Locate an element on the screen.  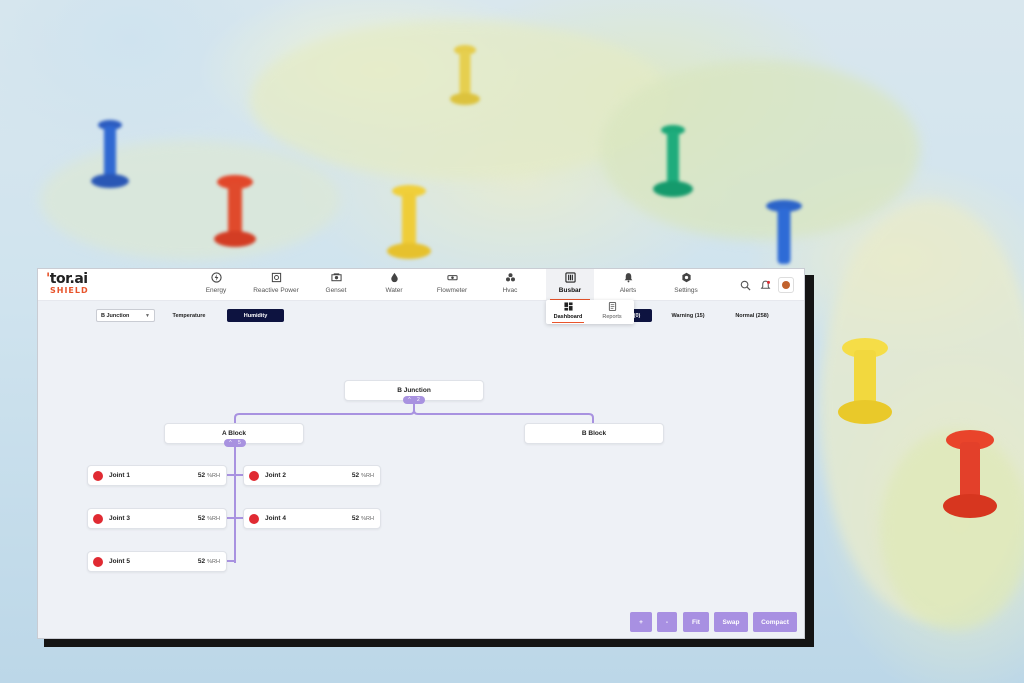
topbar-actions is located at coordinates (766, 285).